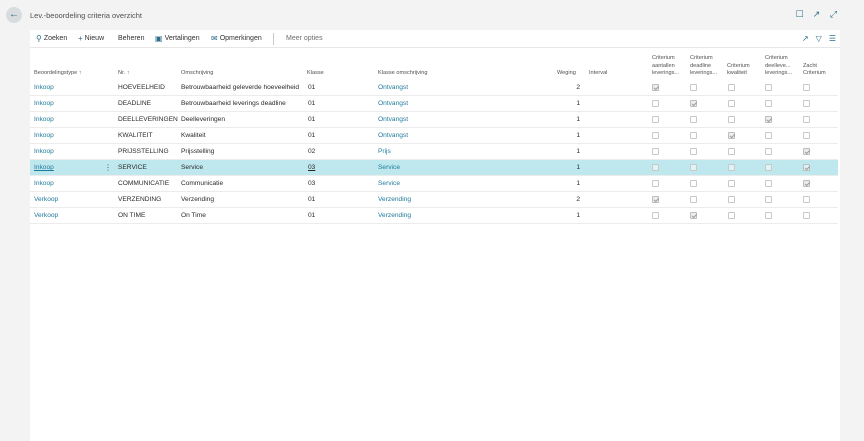 The height and width of the screenshot is (441, 864). I want to click on table-row: Inkoop COMMUNICATIE Communicatie 03 Service 1, so click(434, 184).